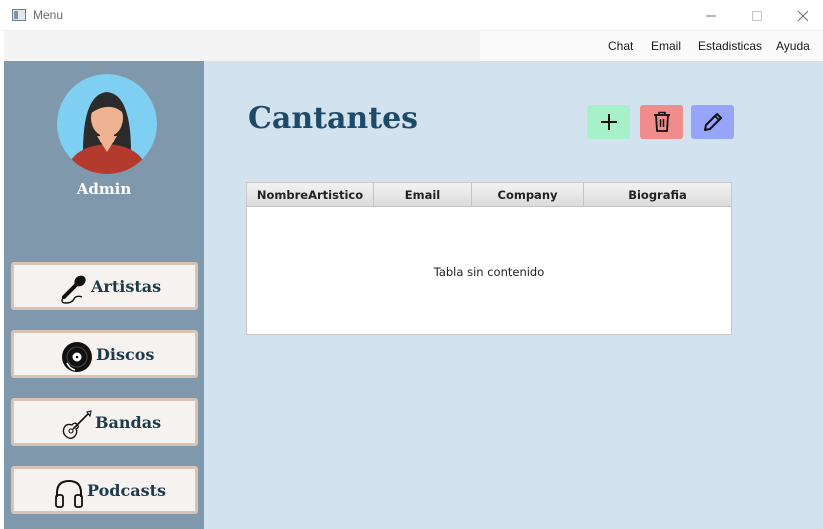 The height and width of the screenshot is (529, 823). I want to click on window-title: Menu, so click(48, 15).